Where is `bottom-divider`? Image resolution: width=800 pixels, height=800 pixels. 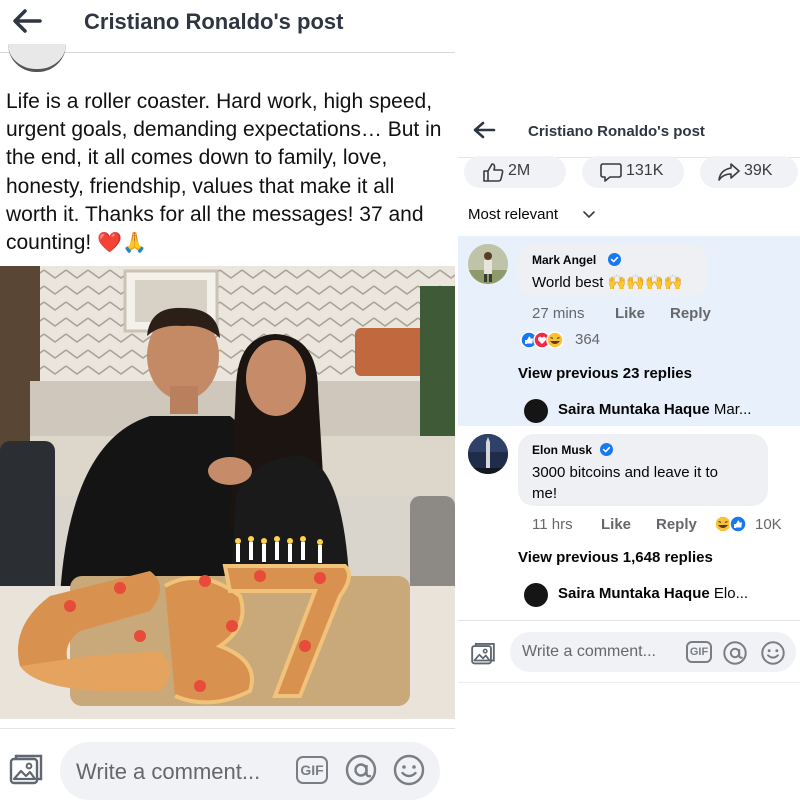 bottom-divider is located at coordinates (629, 682).